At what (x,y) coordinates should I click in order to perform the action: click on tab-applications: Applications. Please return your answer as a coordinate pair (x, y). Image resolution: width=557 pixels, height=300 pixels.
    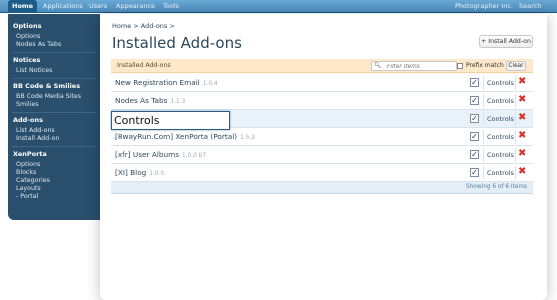
    Looking at the image, I should click on (63, 6).